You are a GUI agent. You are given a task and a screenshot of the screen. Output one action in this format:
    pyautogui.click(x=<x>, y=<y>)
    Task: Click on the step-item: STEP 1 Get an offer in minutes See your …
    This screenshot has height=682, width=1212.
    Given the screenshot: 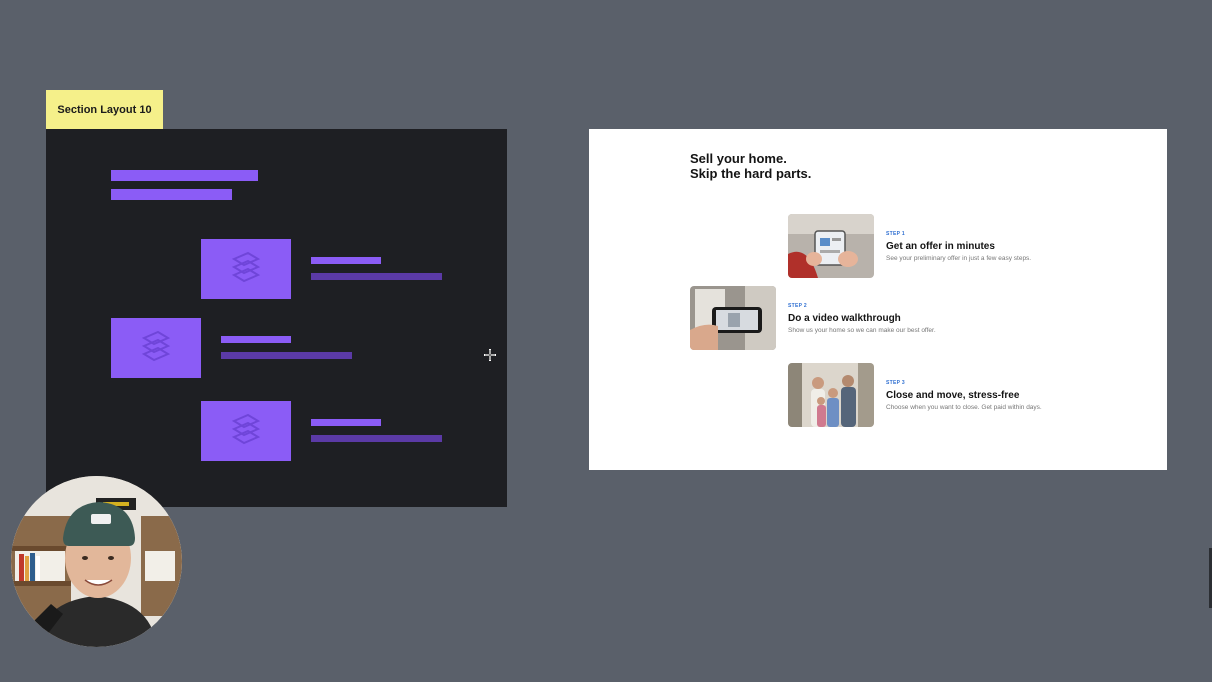 What is the action you would take?
    pyautogui.click(x=909, y=246)
    